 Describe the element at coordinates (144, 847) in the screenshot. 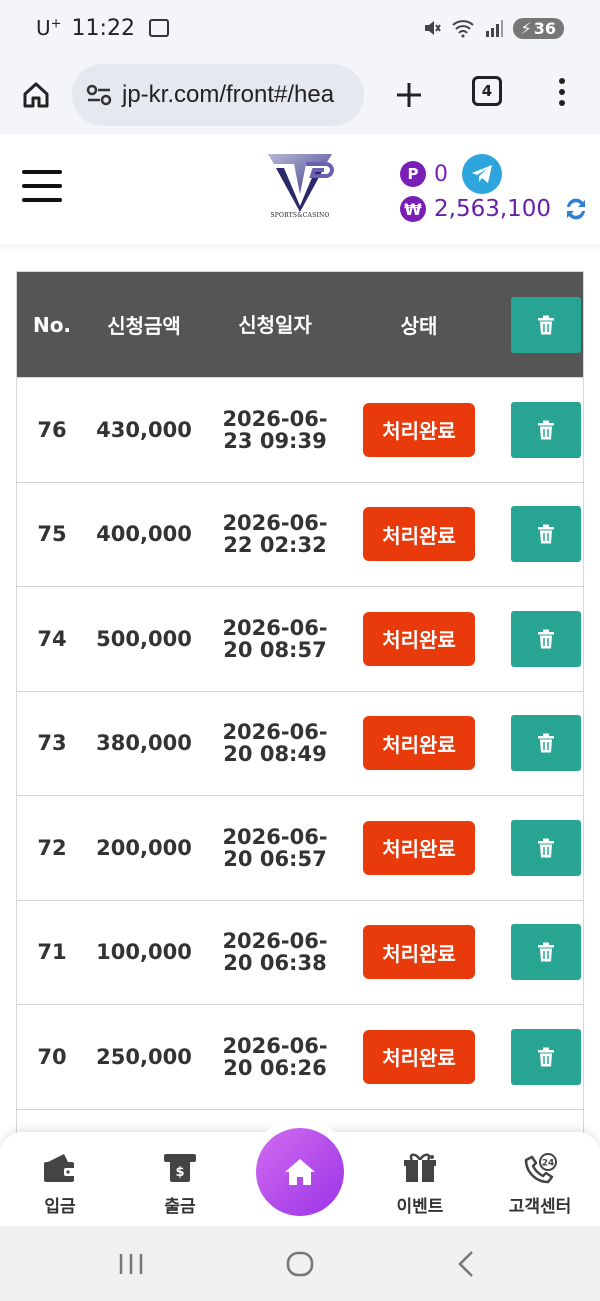

I see `row-amount: 200,000` at that location.